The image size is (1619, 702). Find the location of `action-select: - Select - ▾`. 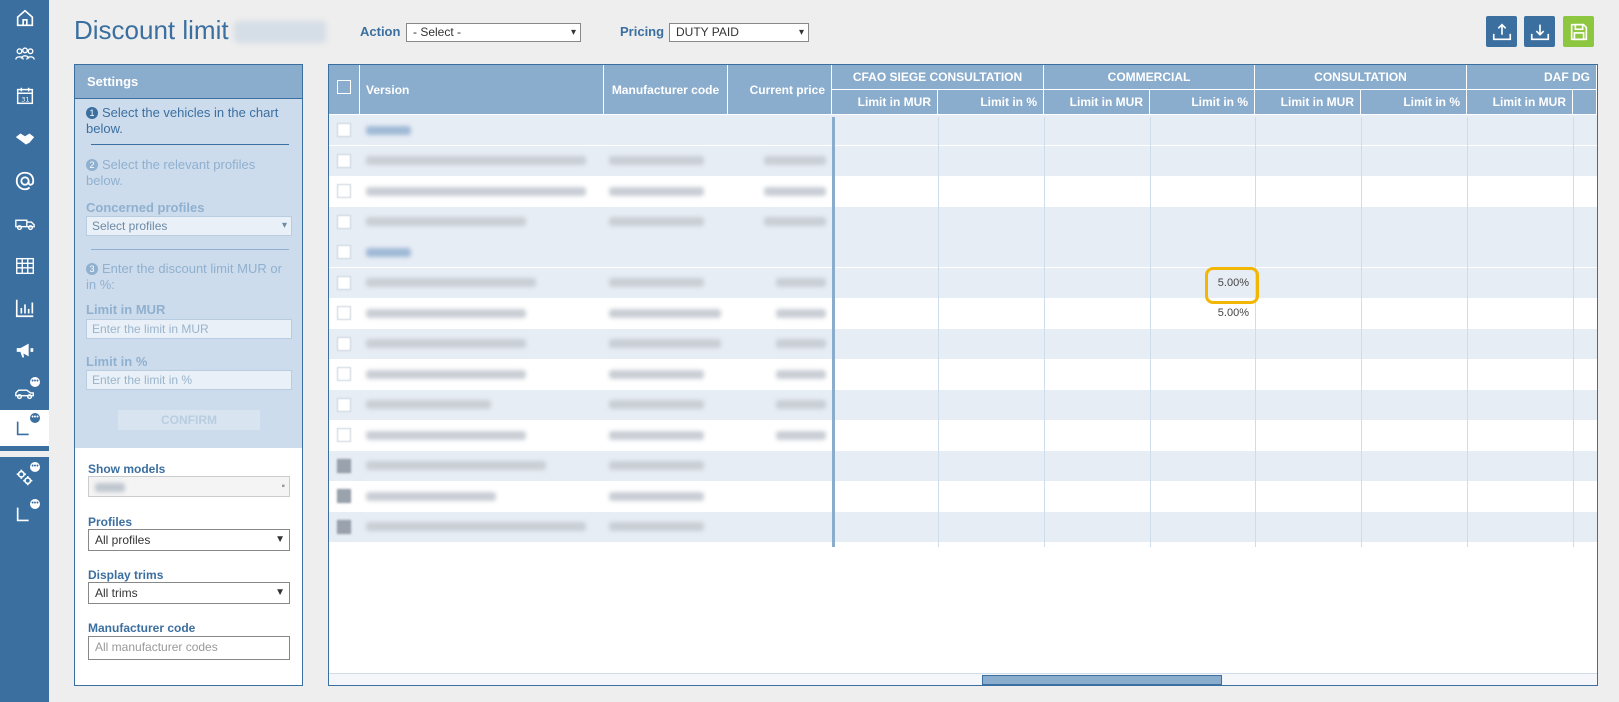

action-select: - Select - ▾ is located at coordinates (493, 32).